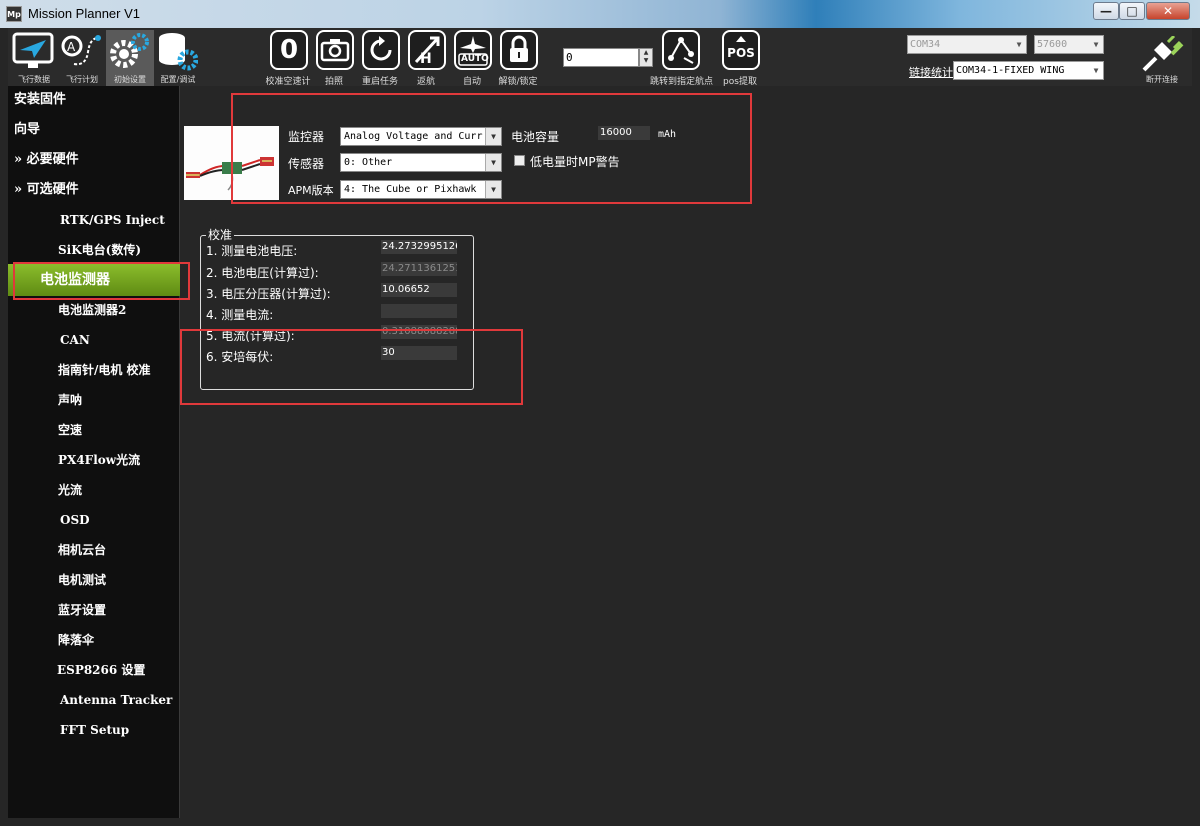  I want to click on zero-icon: 0, so click(289, 50).